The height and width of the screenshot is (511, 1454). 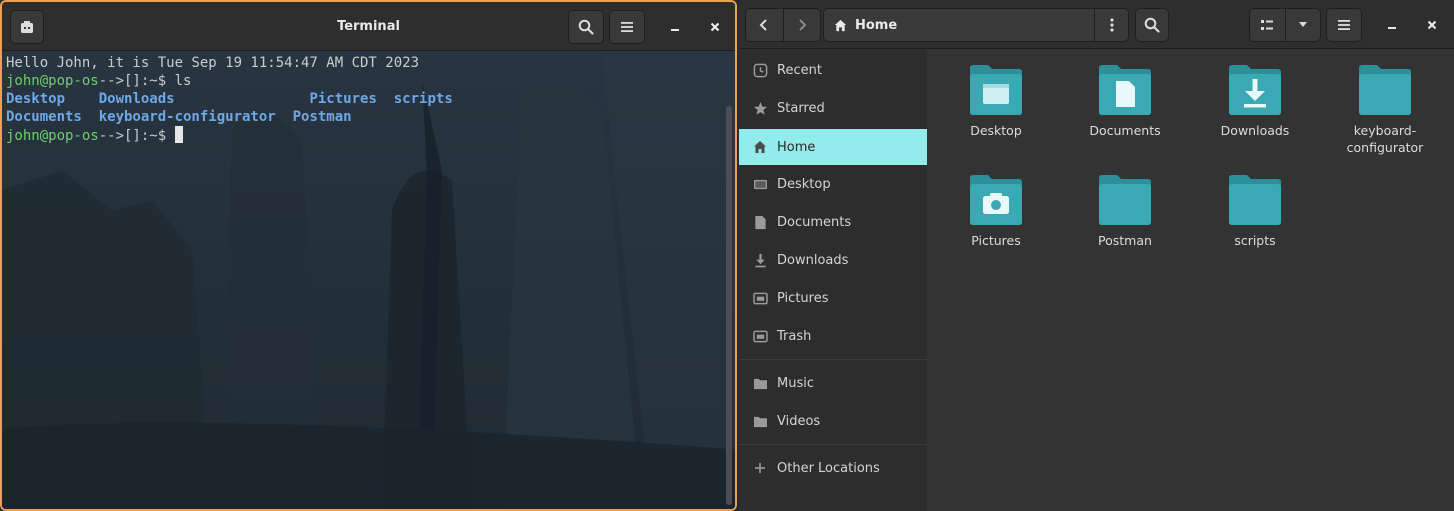 I want to click on sidebar-item-desktop: Desktop, so click(x=833, y=184).